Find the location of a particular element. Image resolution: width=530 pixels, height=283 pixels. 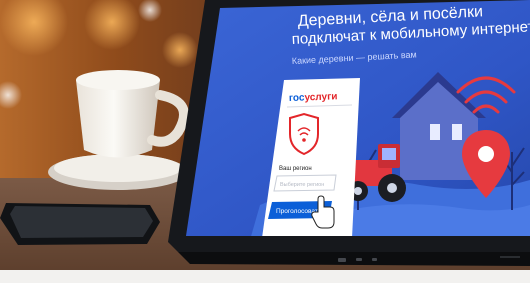

region-placeholder: Выберите регион is located at coordinates (302, 185).